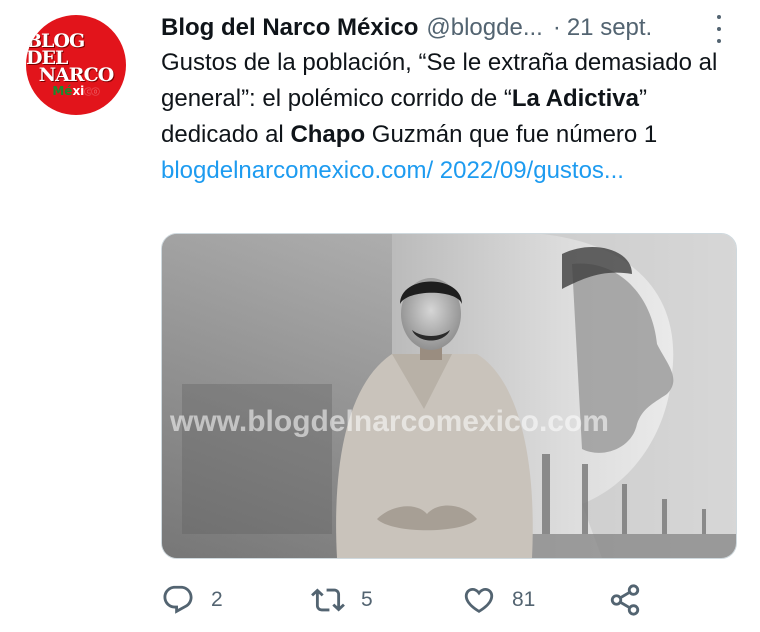 The width and height of the screenshot is (760, 632). I want to click on avatar-text-line3: México, so click(76, 90).